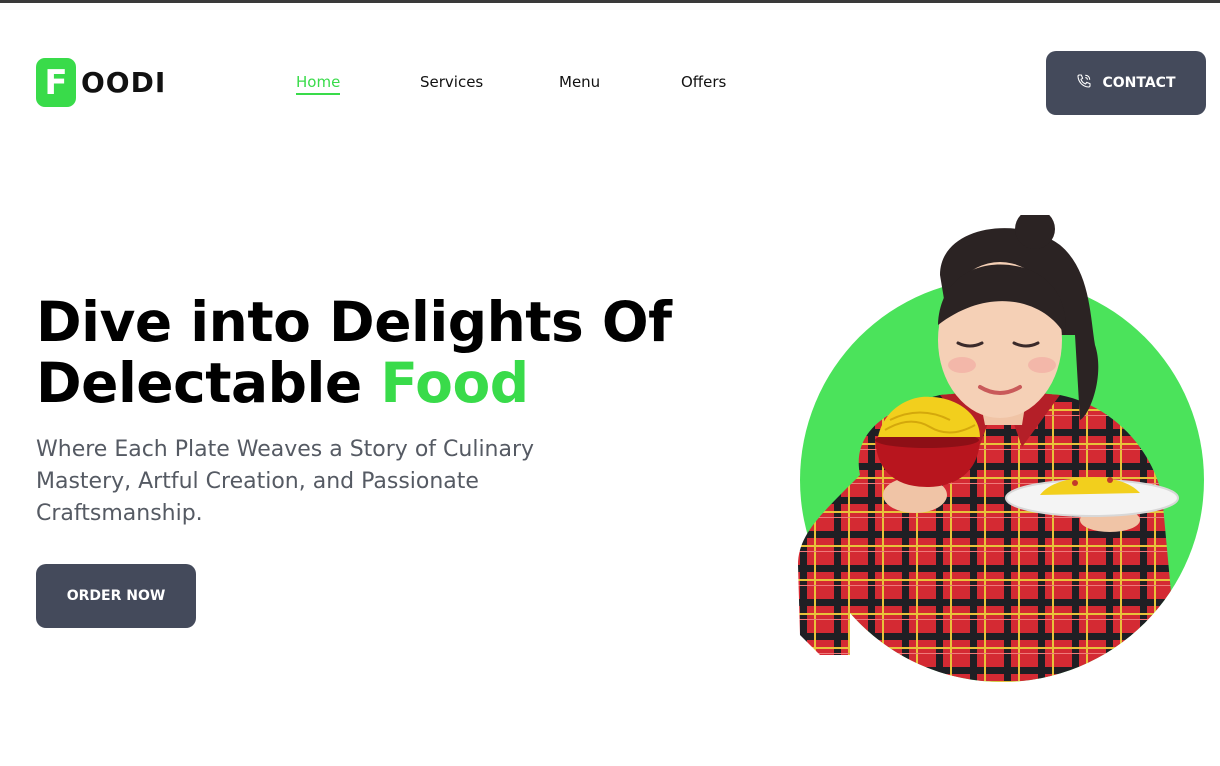 The image size is (1220, 766). Describe the element at coordinates (451, 82) in the screenshot. I see `nav-item-services: Services` at that location.